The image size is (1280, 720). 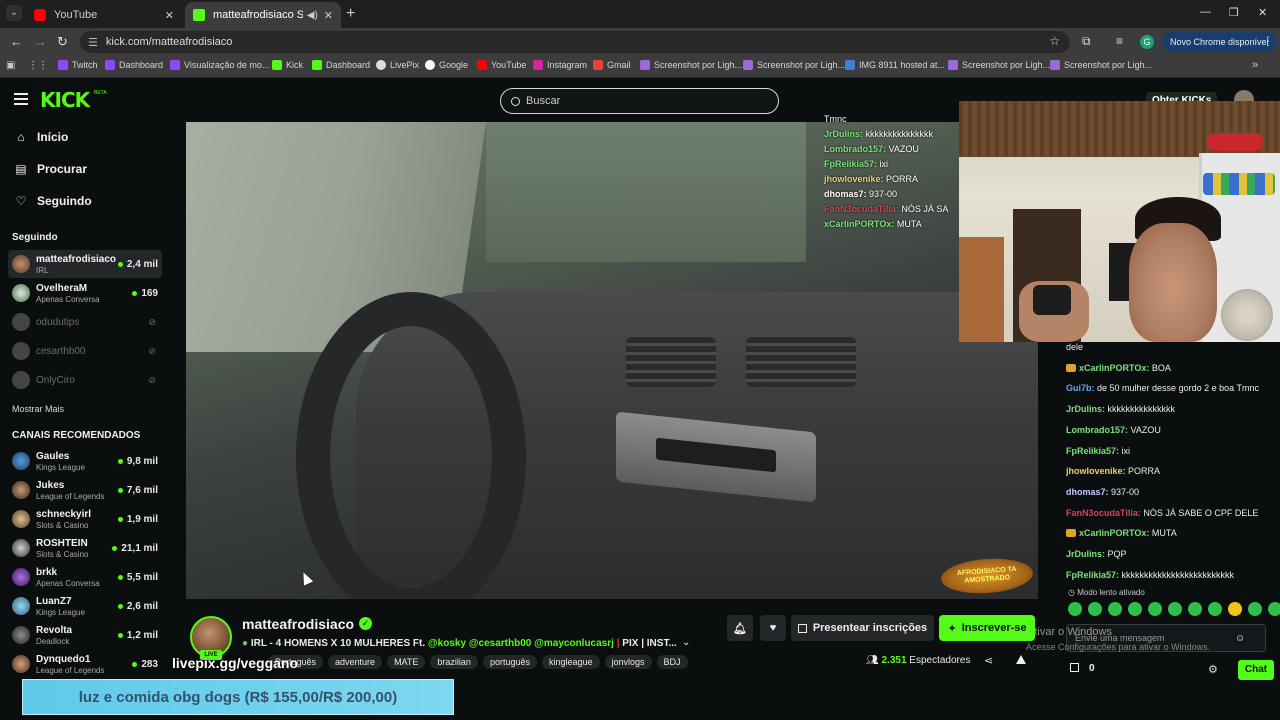 I want to click on taskbar-clock: 19:42 06/04/2026, so click(x=1256, y=705).